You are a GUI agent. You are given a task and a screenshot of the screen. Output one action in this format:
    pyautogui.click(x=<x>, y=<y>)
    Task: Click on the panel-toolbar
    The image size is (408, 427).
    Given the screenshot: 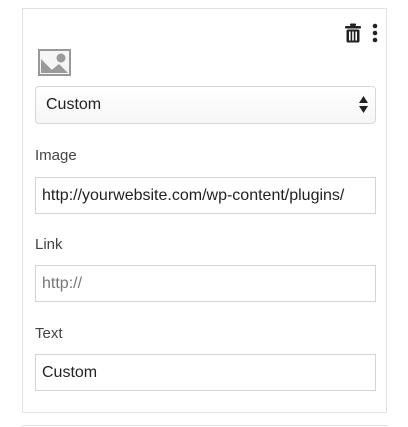 What is the action you would take?
    pyautogui.click(x=361, y=33)
    